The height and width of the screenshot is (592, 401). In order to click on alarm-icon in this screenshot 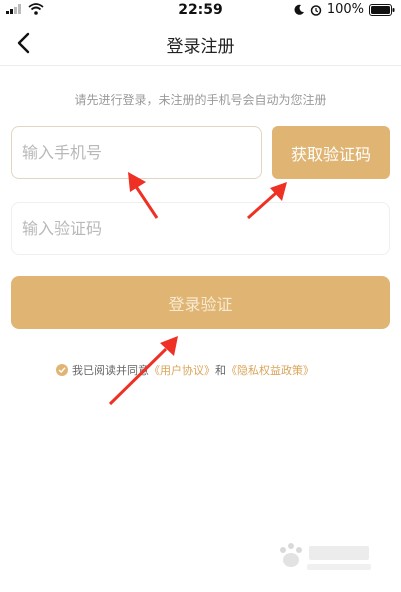, I will do `click(316, 10)`.